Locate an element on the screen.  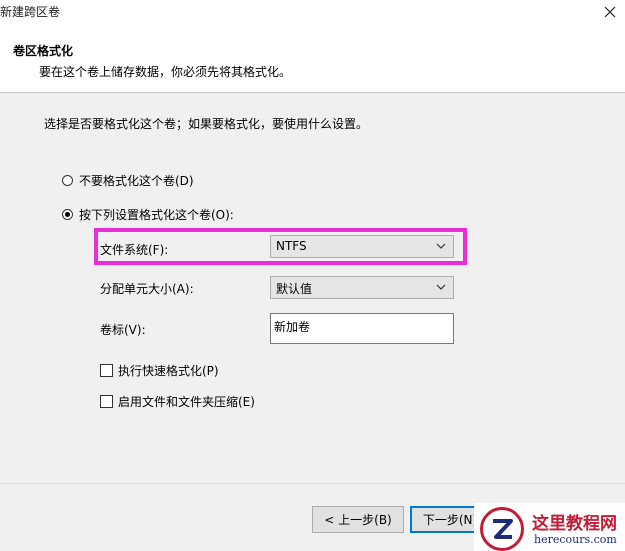
back-button: < 上一步(B) is located at coordinates (358, 519).